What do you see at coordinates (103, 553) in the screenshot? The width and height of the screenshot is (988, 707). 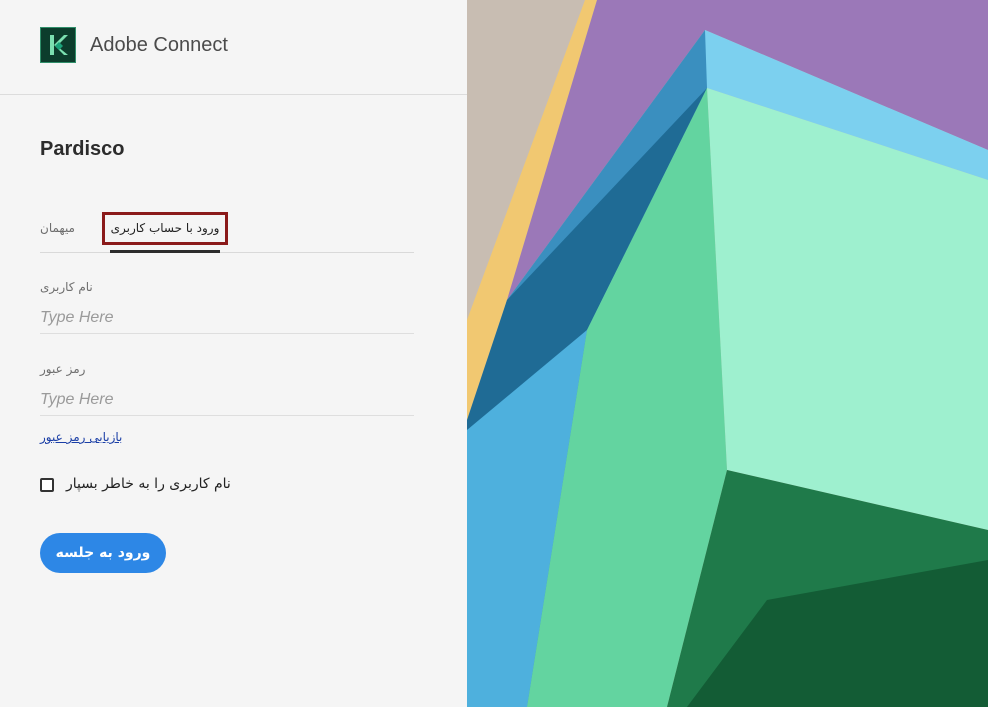 I see `enter-meeting-button: ورود به جلسه` at bounding box center [103, 553].